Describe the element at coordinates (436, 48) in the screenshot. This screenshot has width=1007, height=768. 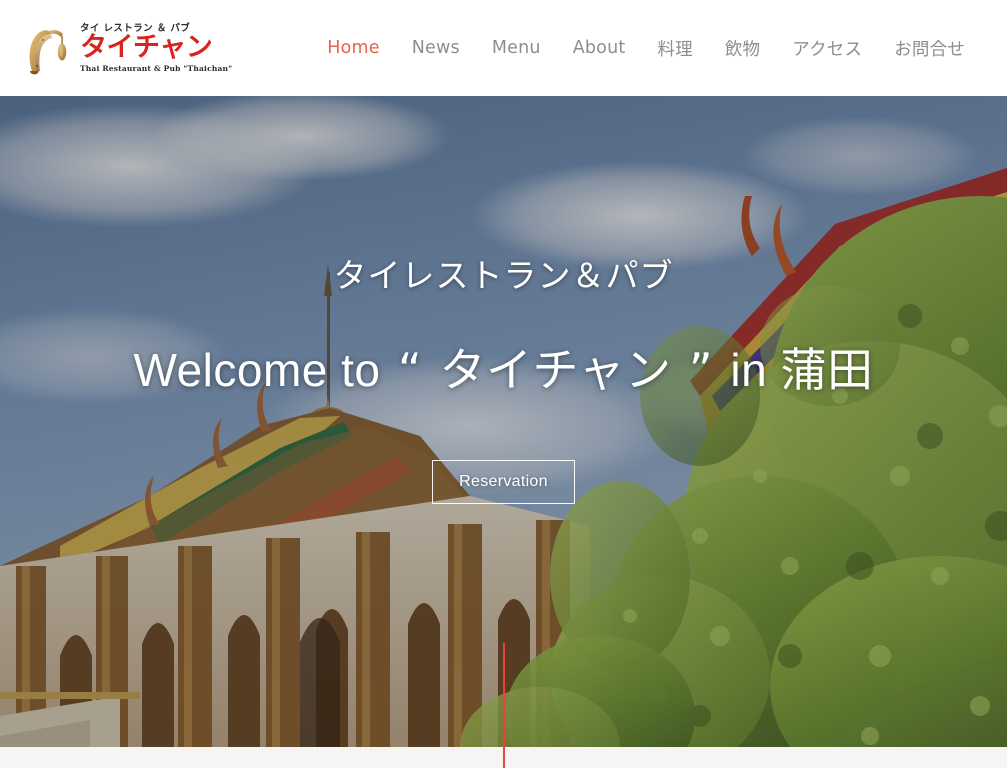
I see `nav-item-news: News` at that location.